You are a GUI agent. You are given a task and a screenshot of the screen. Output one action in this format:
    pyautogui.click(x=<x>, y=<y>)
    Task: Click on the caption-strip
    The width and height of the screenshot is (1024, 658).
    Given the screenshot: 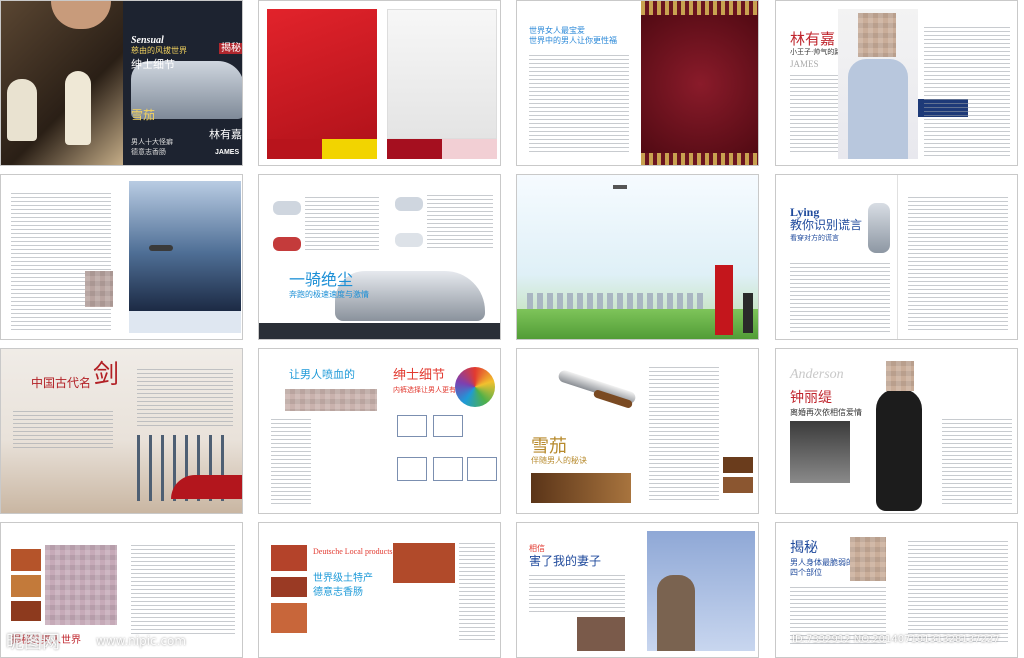 What is the action you would take?
    pyautogui.click(x=185, y=322)
    